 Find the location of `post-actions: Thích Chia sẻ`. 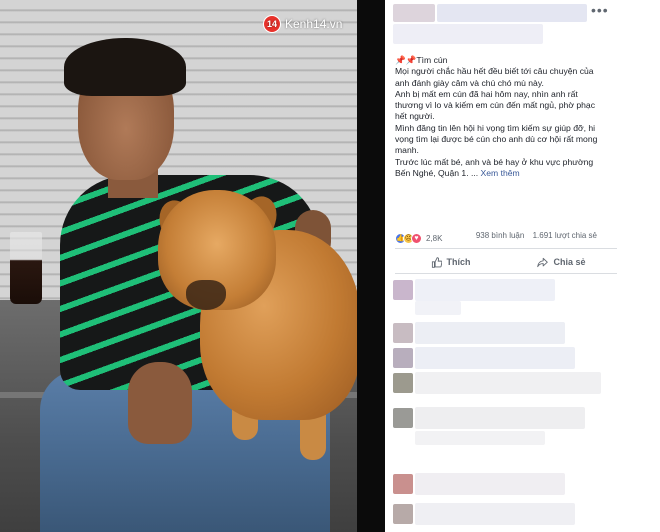

post-actions: Thích Chia sẻ is located at coordinates (506, 262).